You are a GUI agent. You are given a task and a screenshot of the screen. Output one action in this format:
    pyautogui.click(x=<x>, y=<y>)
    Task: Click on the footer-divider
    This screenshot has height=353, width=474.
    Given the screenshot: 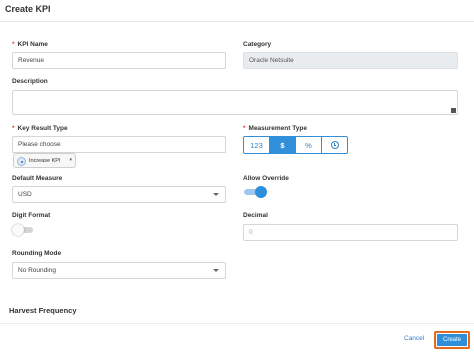 What is the action you would take?
    pyautogui.click(x=237, y=323)
    